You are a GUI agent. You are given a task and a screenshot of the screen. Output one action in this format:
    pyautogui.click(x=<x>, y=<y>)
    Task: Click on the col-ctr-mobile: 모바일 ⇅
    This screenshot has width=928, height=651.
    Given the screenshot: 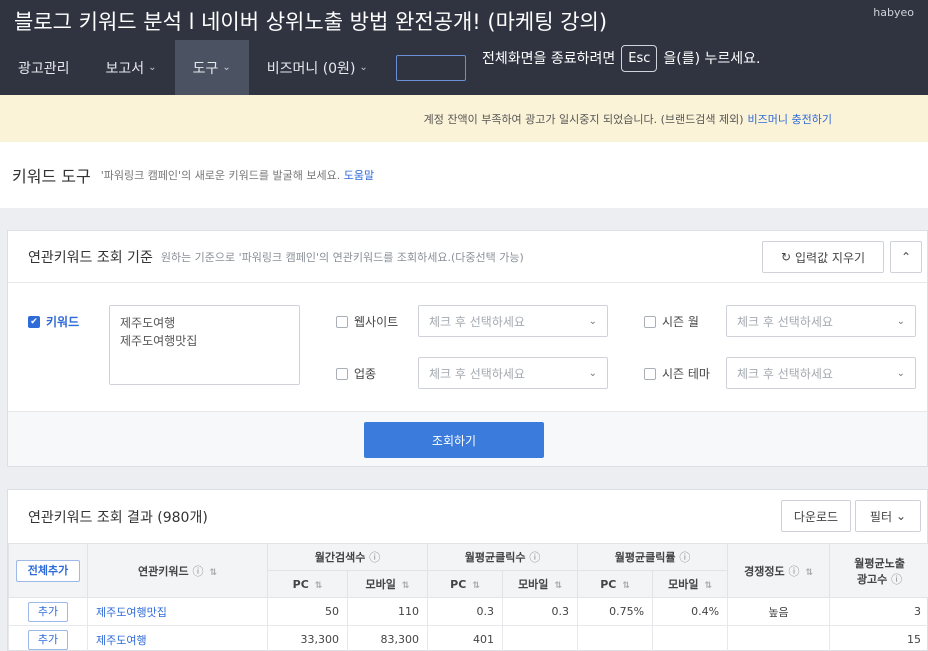 What is the action you would take?
    pyautogui.click(x=690, y=584)
    